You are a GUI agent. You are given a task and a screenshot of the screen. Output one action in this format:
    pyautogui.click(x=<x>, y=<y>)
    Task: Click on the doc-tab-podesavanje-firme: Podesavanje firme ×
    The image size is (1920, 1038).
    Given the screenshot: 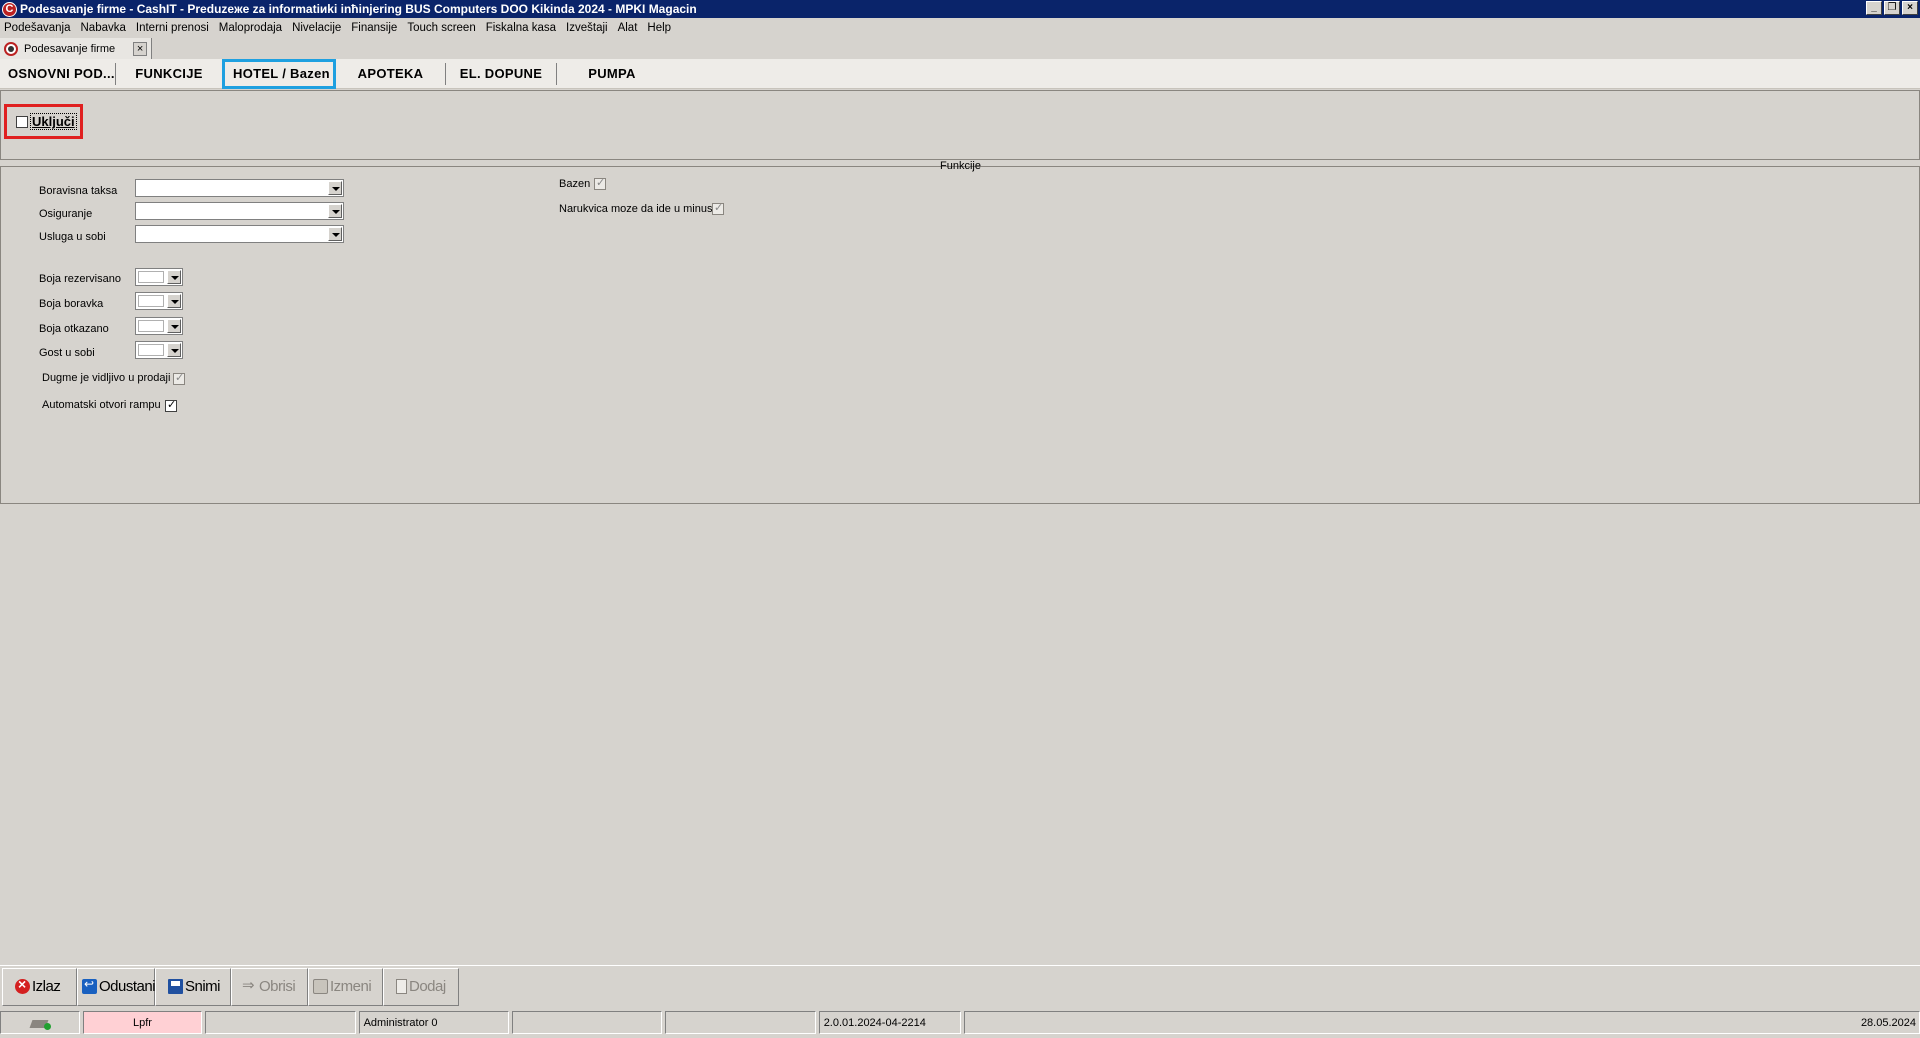 What is the action you would take?
    pyautogui.click(x=76, y=48)
    